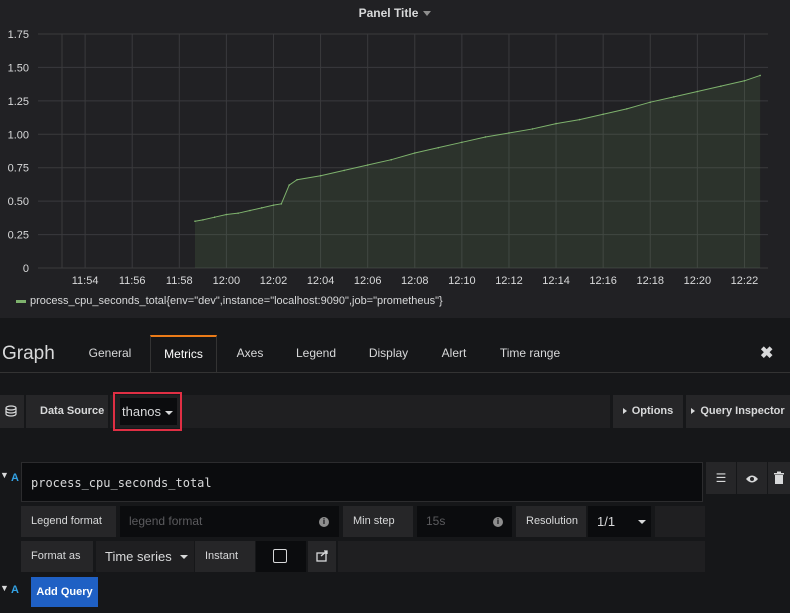 Image resolution: width=790 pixels, height=613 pixels. Describe the element at coordinates (110, 353) in the screenshot. I see `tab-general: General` at that location.